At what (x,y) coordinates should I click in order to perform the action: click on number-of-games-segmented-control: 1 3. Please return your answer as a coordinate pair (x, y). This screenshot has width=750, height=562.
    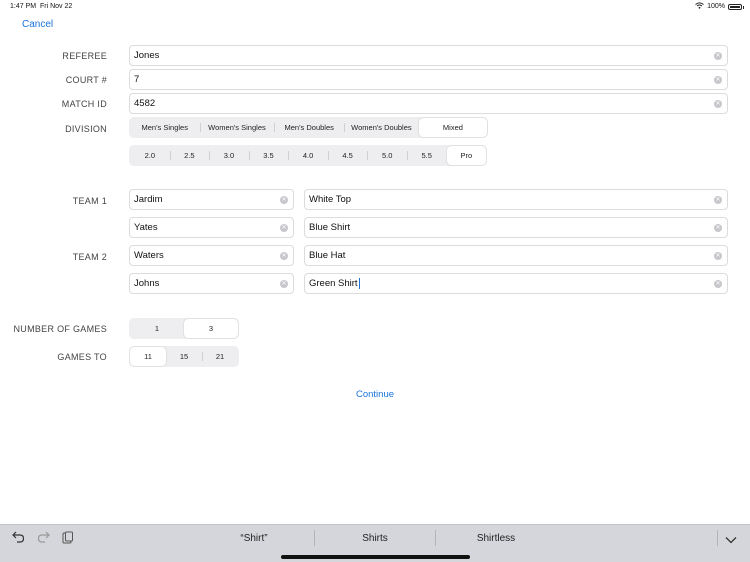
    Looking at the image, I should click on (184, 328).